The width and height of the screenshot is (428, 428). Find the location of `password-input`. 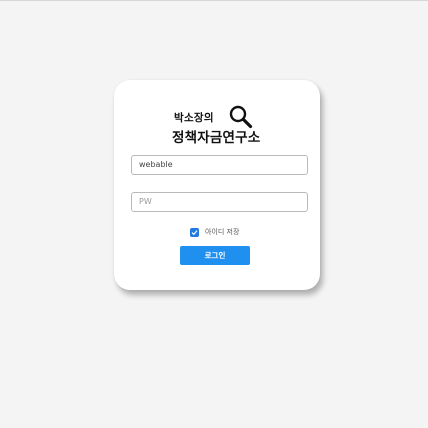

password-input is located at coordinates (219, 202).